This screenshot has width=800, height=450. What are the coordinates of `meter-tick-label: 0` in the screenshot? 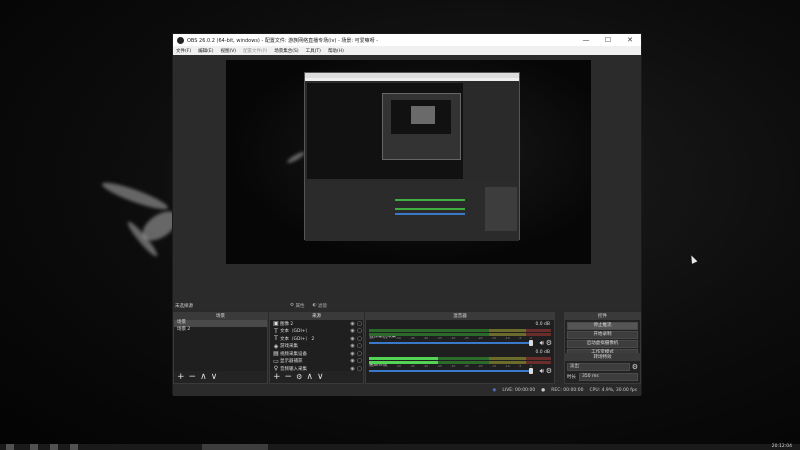 It's located at (531, 338).